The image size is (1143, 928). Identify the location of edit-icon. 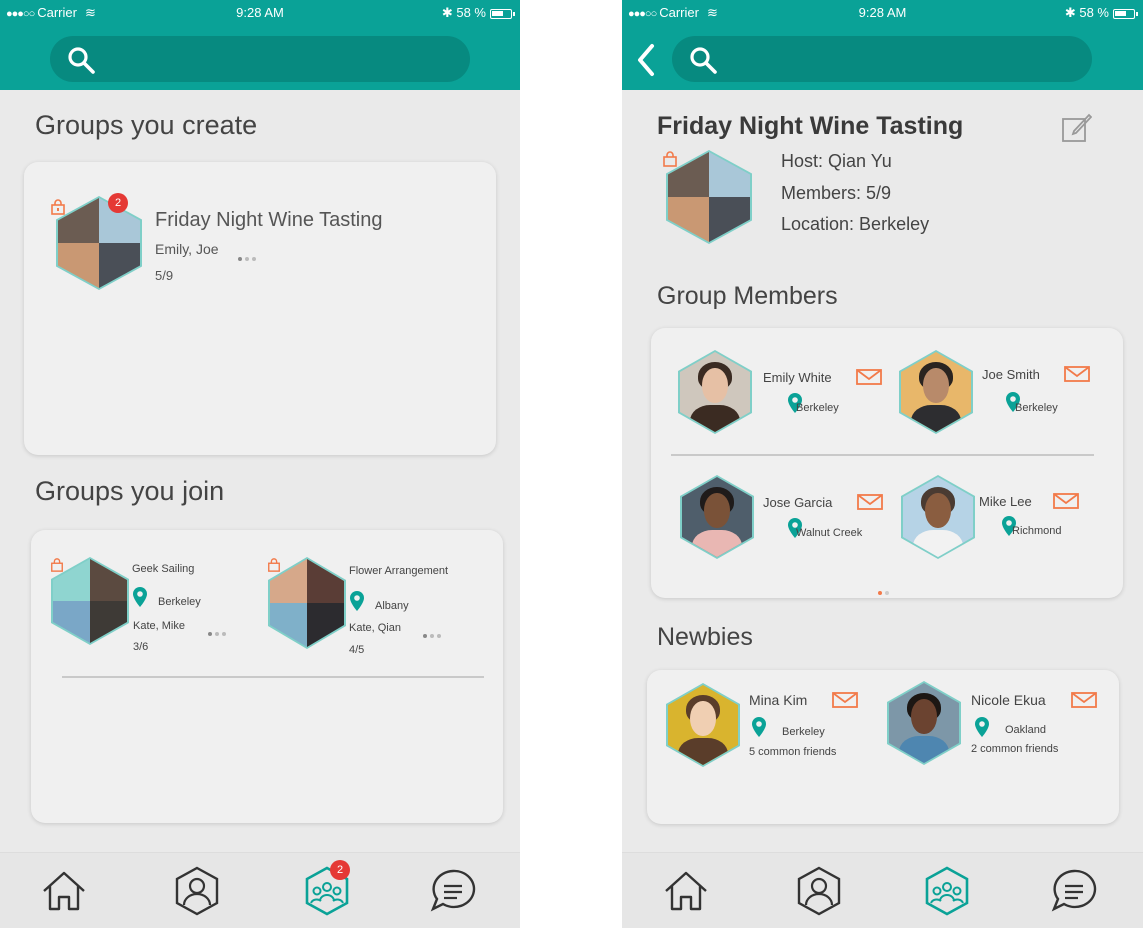
(1076, 128).